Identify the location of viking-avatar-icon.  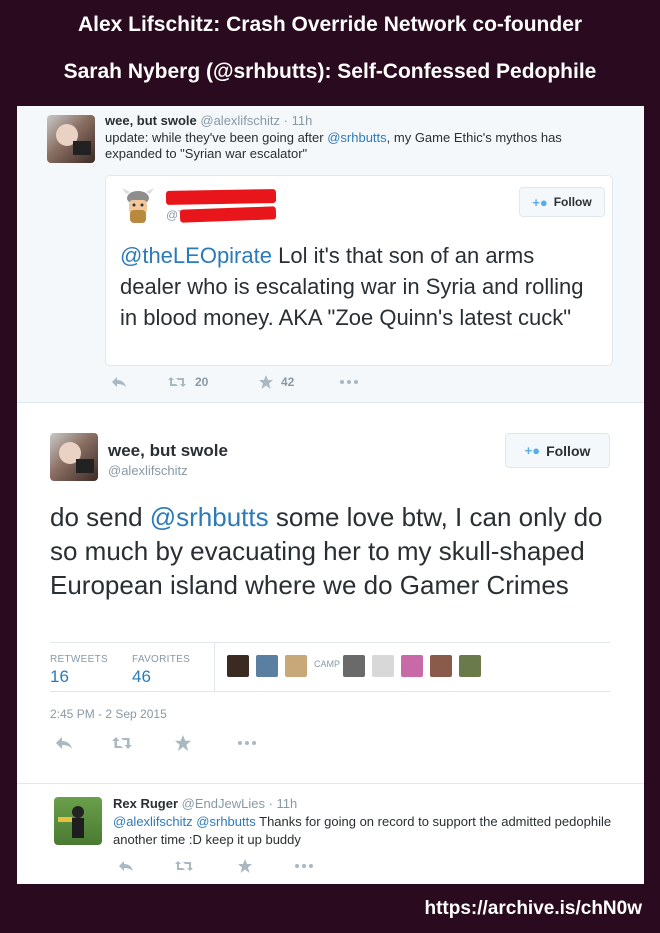
(138, 205).